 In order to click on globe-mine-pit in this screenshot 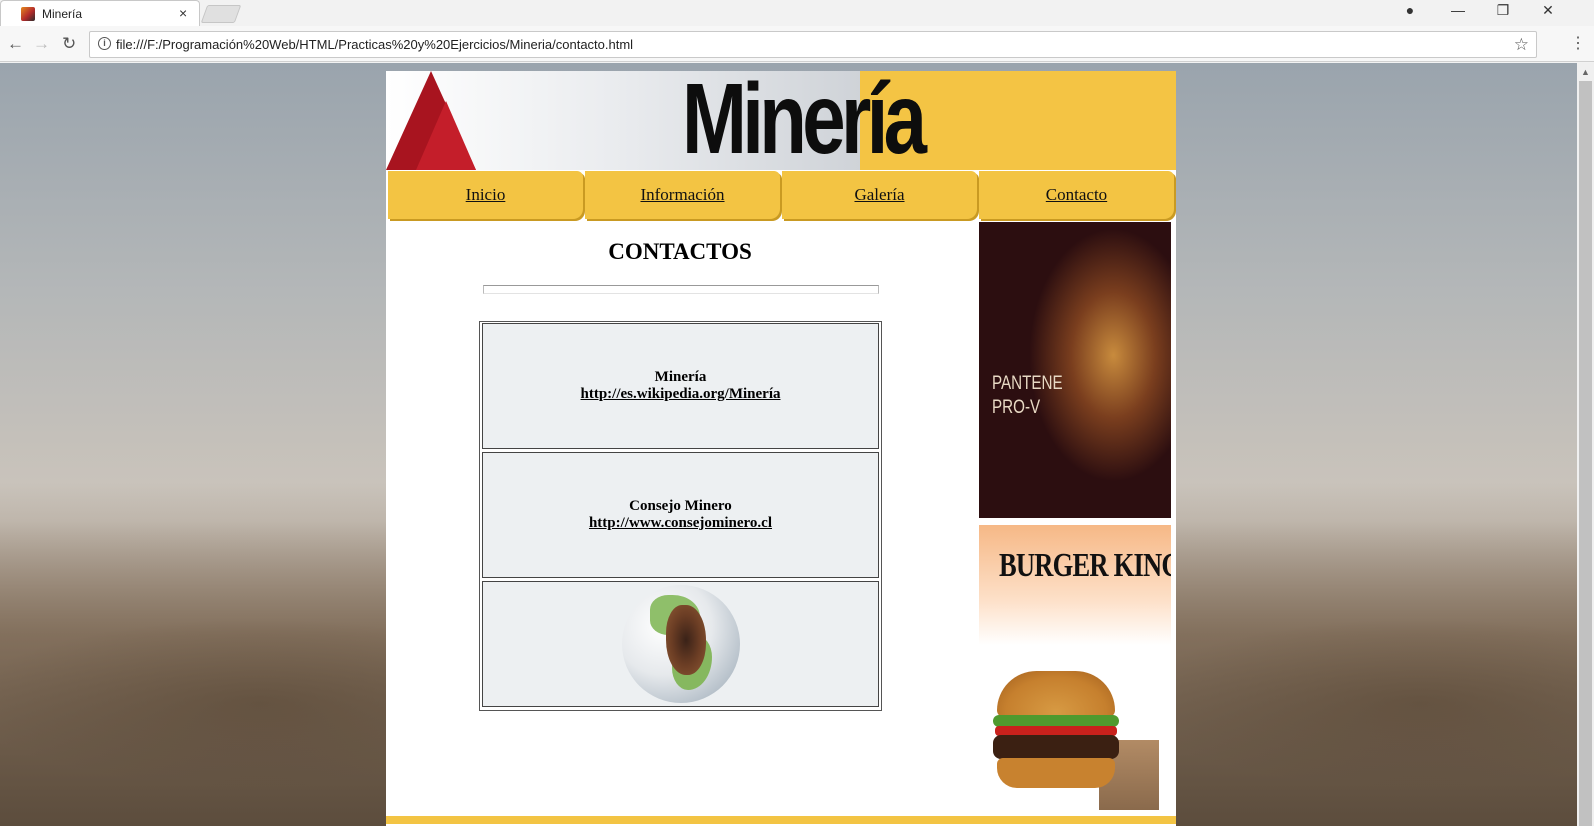, I will do `click(685, 640)`.